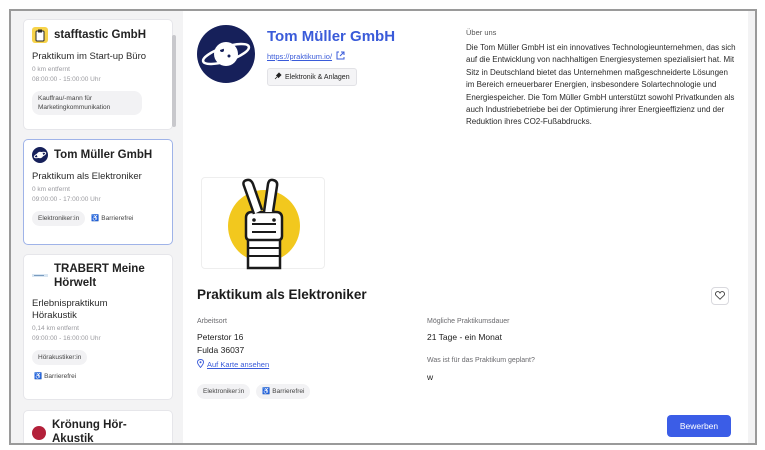 The height and width of the screenshot is (450, 765). I want to click on plan-label: Was ist für das Praktikum geplant?, so click(481, 360).